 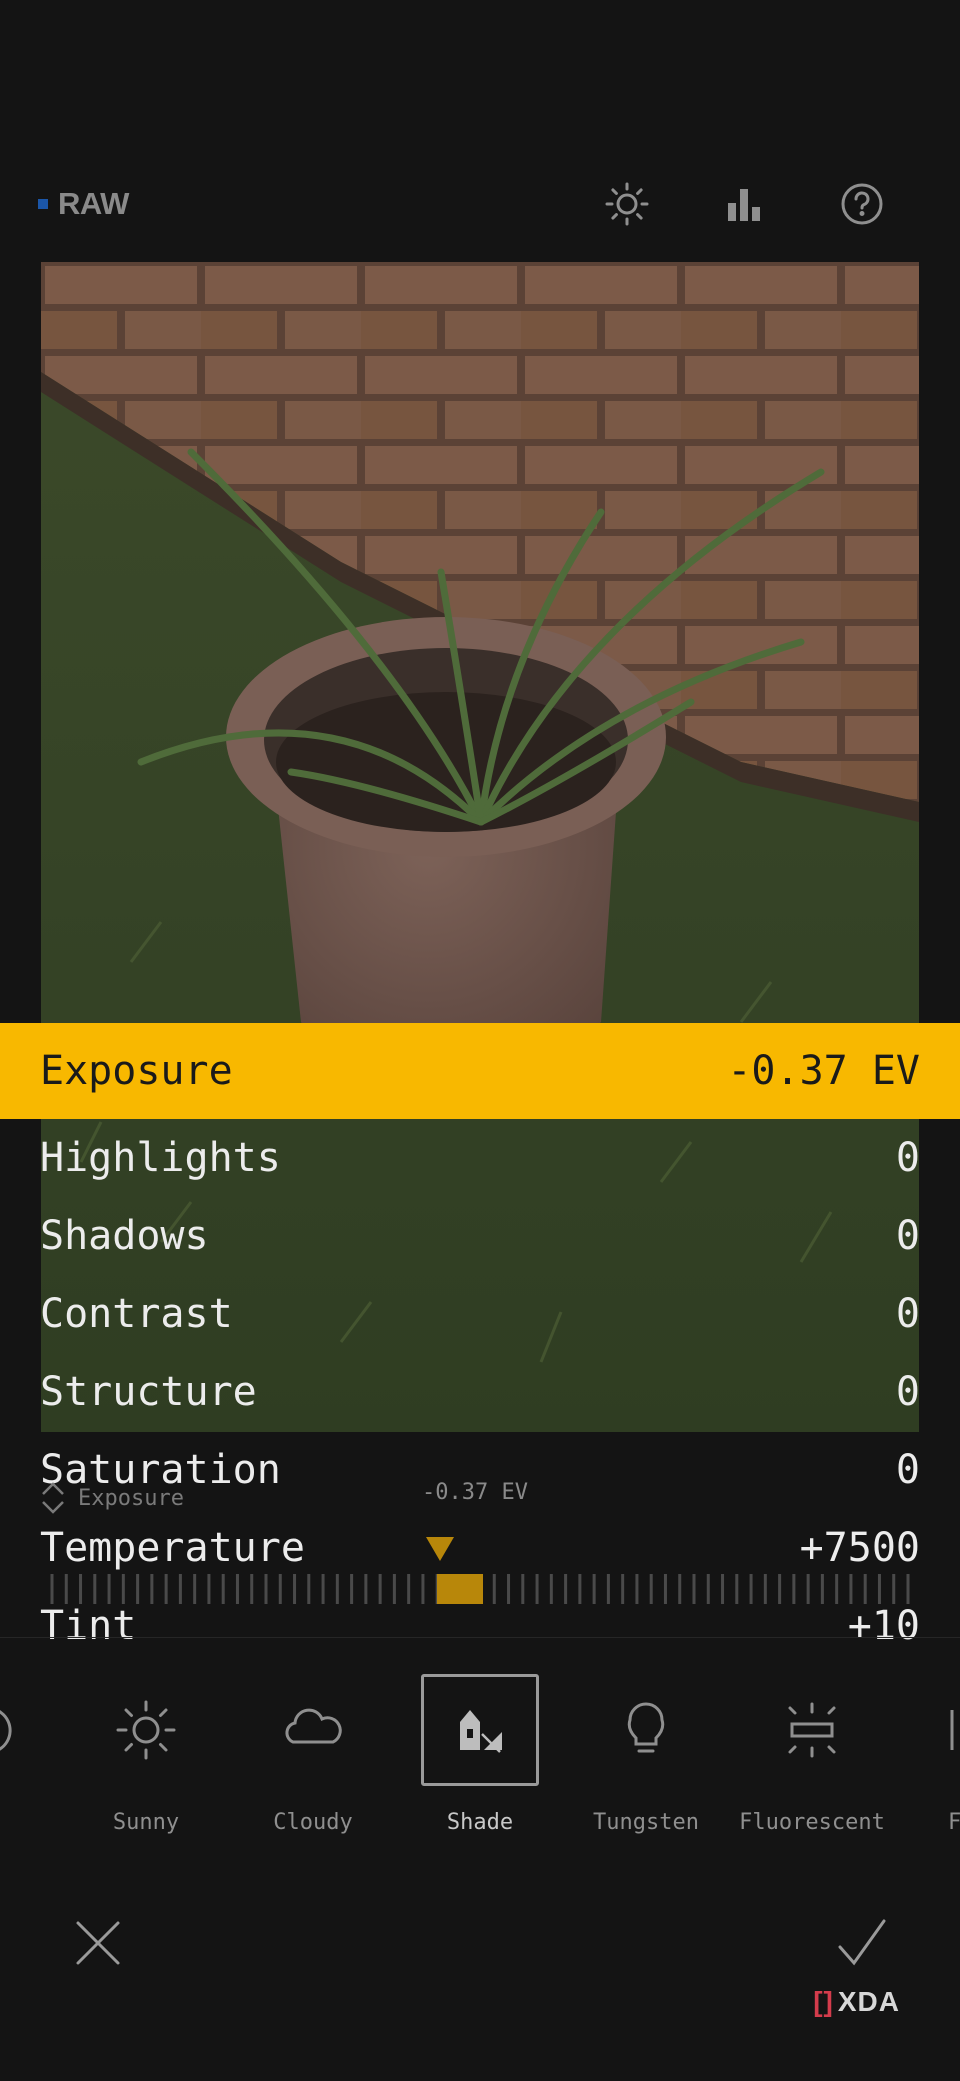 I want to click on preset-cloudy: Cloudy, so click(x=313, y=1759).